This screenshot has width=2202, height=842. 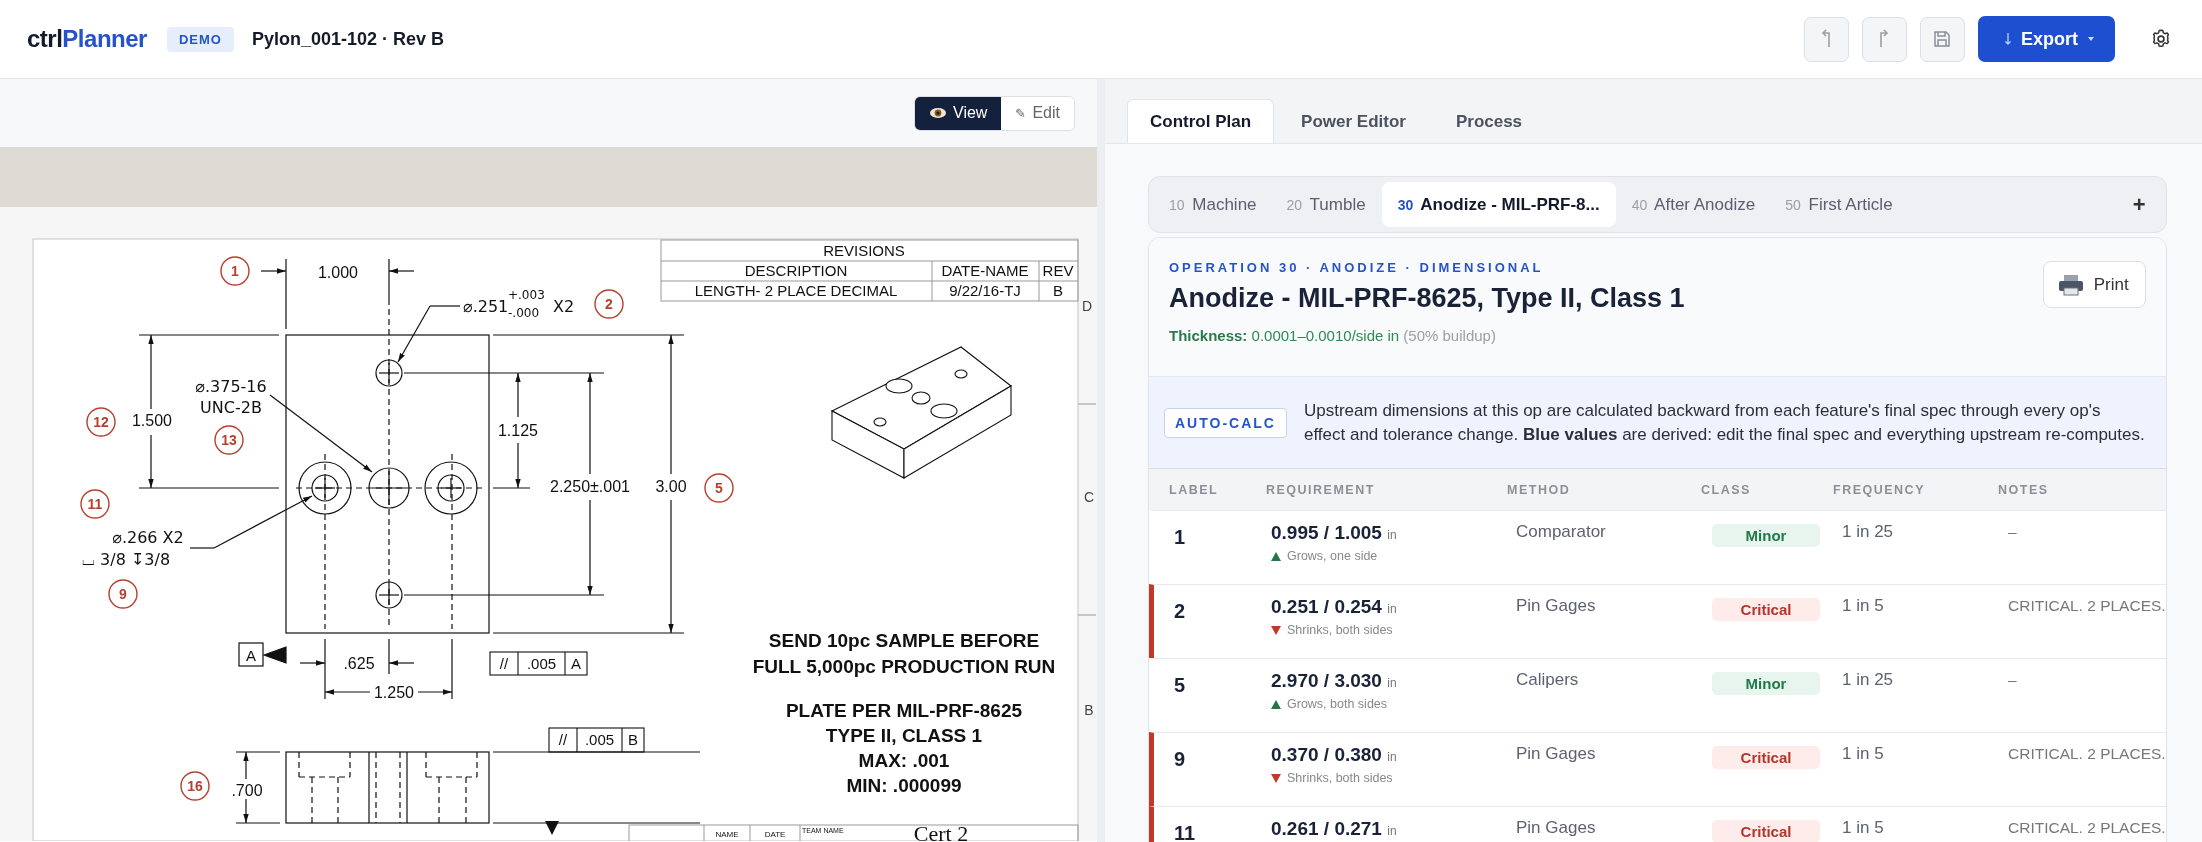 What do you see at coordinates (941, 831) in the screenshot?
I see `title-block-title: Cert 2` at bounding box center [941, 831].